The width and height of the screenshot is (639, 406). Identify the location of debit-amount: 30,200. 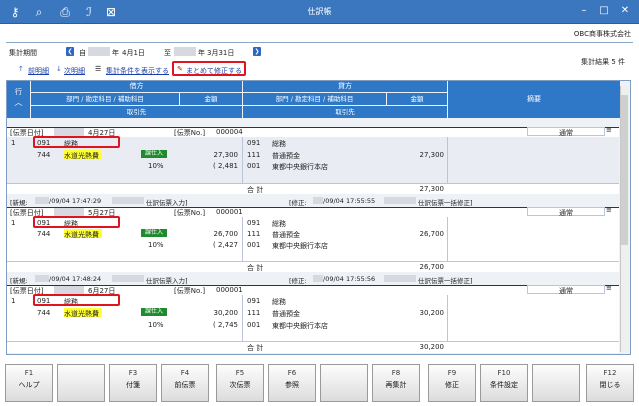
(226, 313).